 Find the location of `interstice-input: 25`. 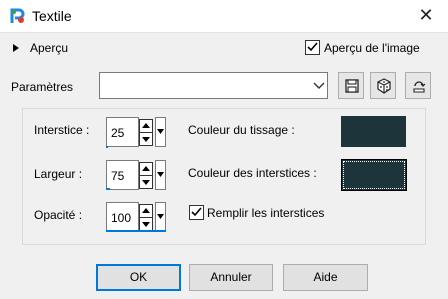

interstice-input: 25 is located at coordinates (122, 132).